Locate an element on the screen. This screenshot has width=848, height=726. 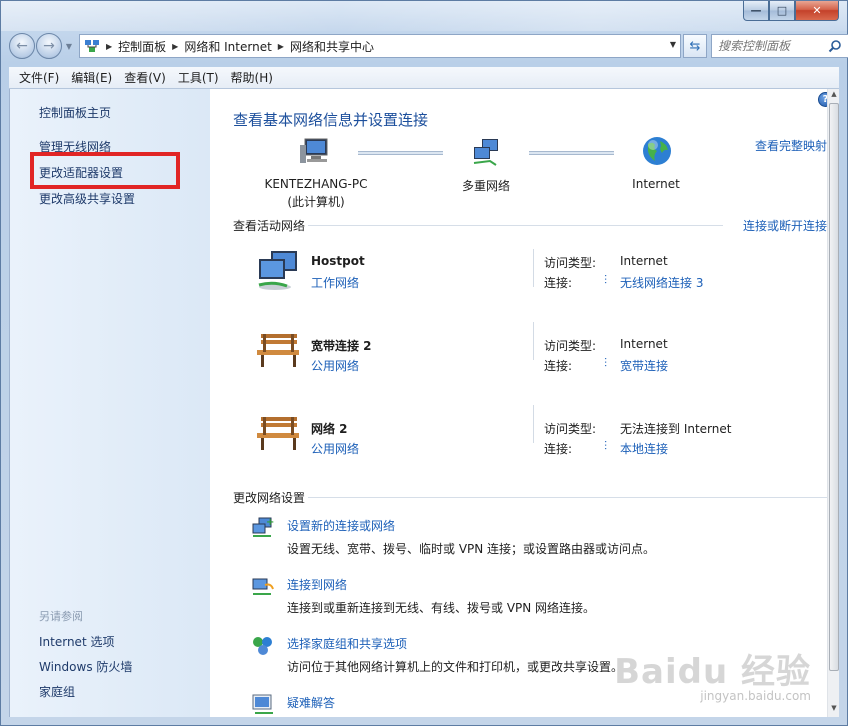
scroll-down-icon: ▼ is located at coordinates (834, 710).